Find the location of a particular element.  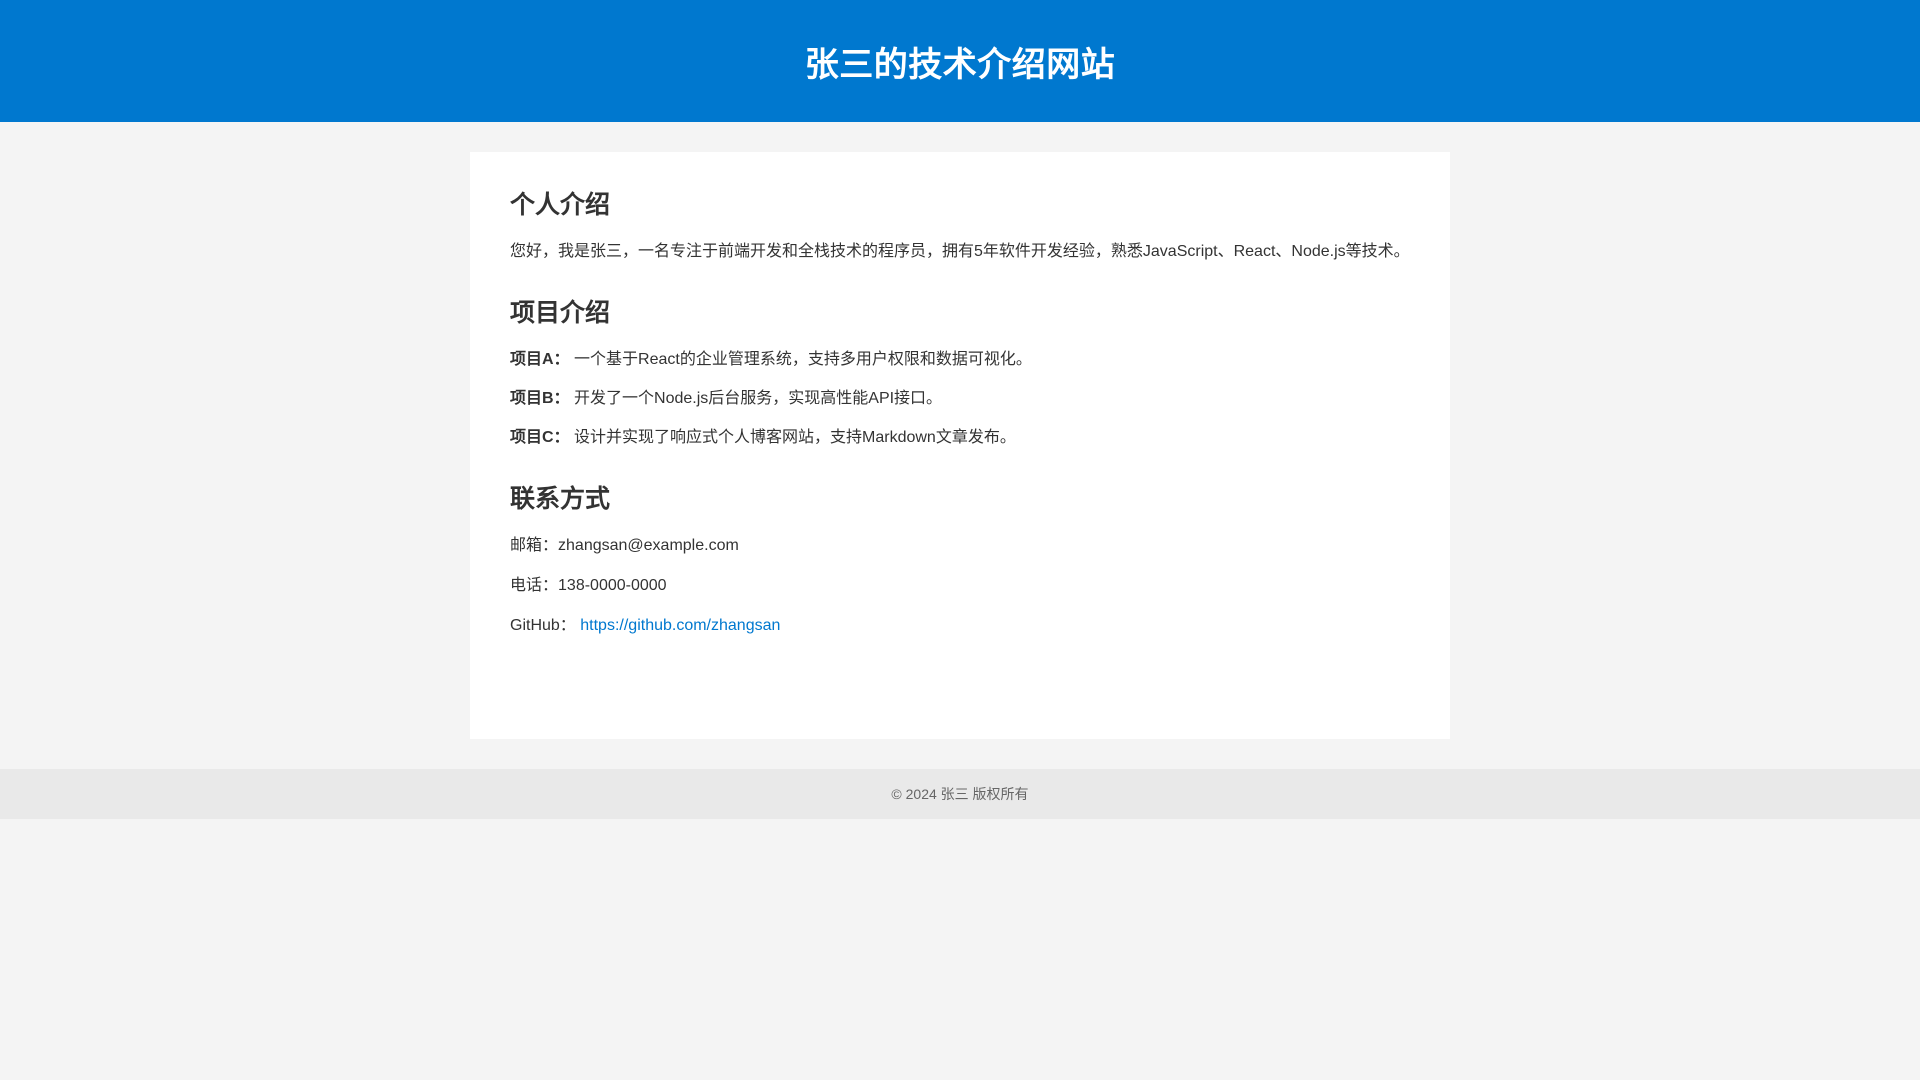

phone-value: 138-0000-0000 is located at coordinates (612, 585).